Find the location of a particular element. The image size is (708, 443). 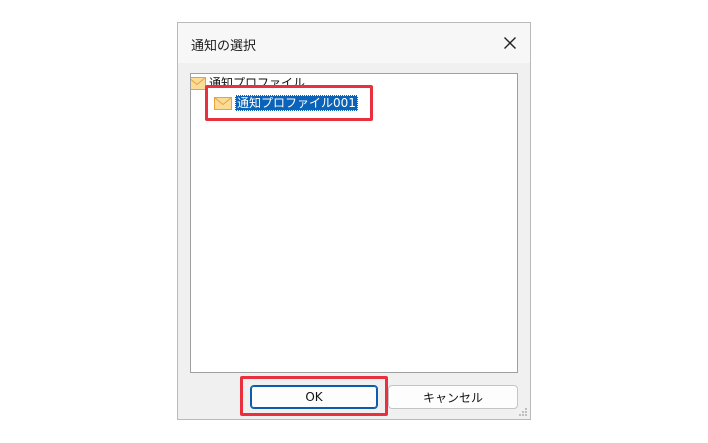

close-button is located at coordinates (510, 43).